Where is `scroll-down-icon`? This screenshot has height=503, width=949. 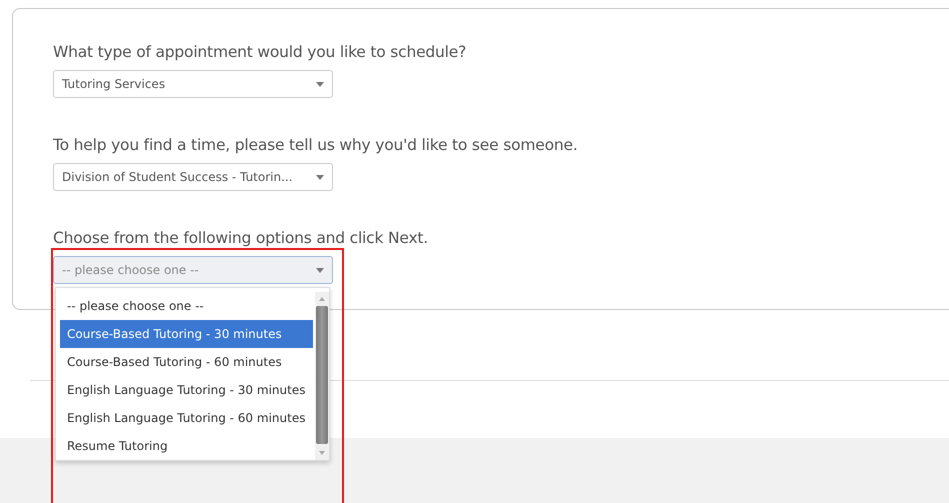
scroll-down-icon is located at coordinates (322, 453).